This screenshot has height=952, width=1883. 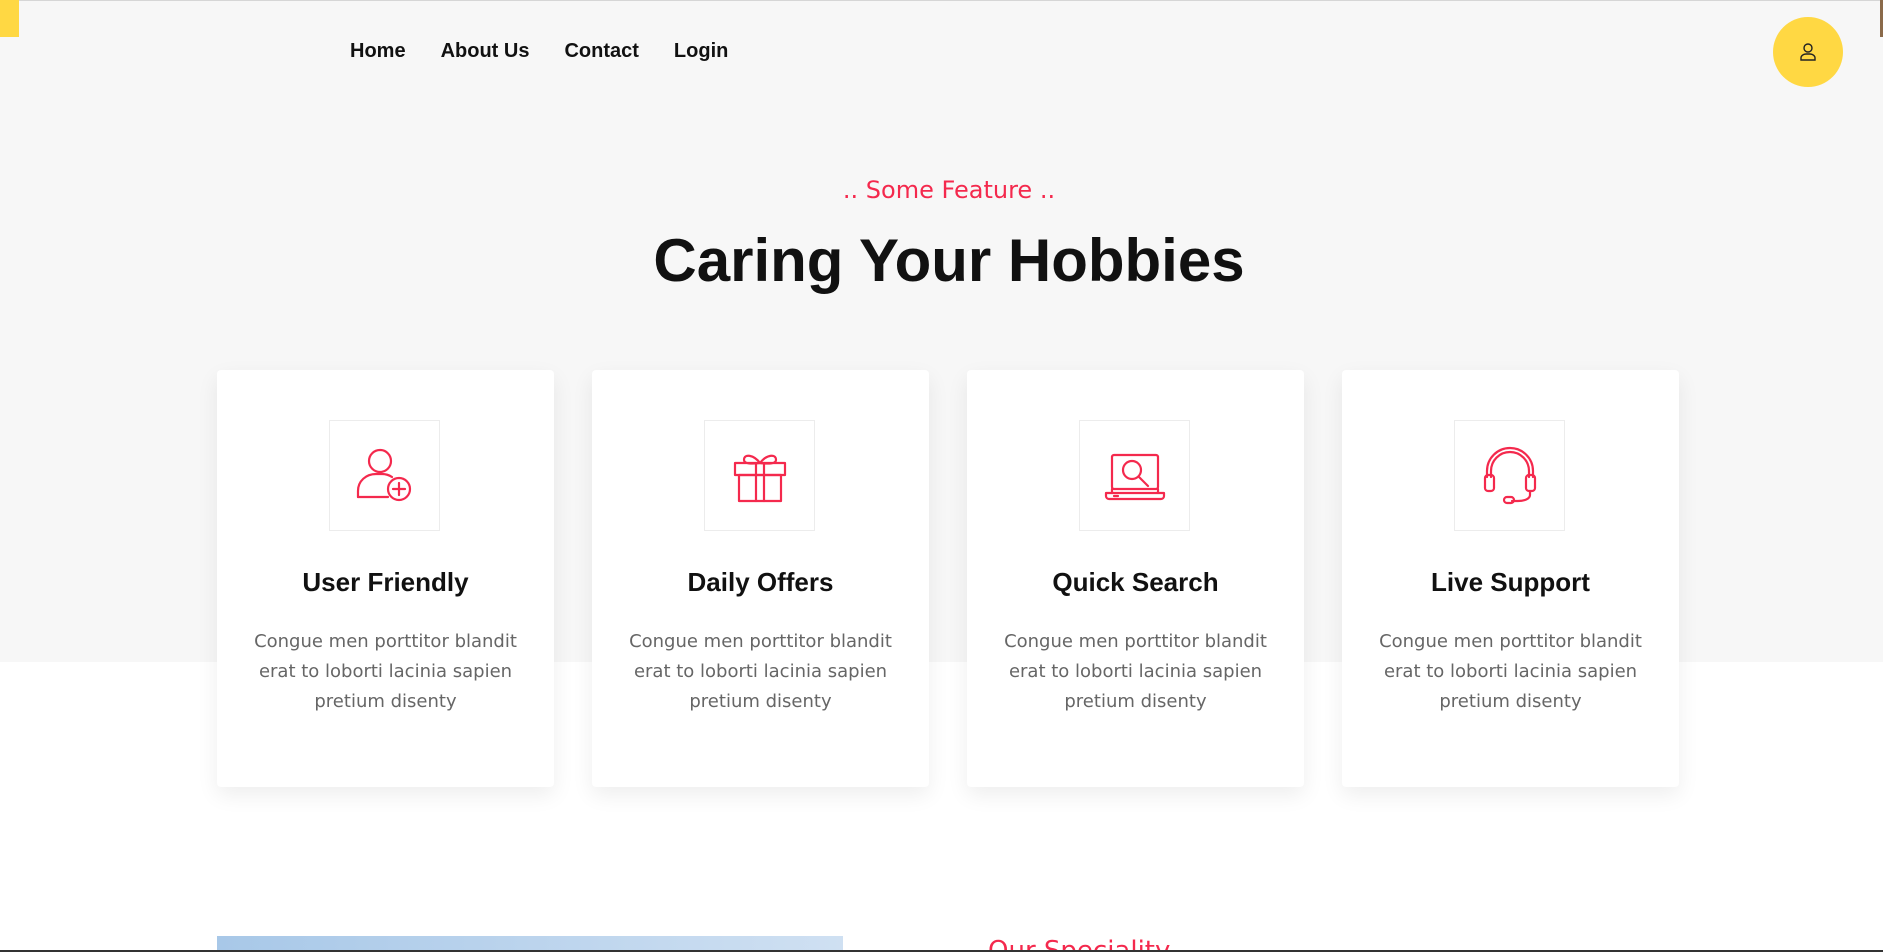 I want to click on user-icon, so click(x=1808, y=52).